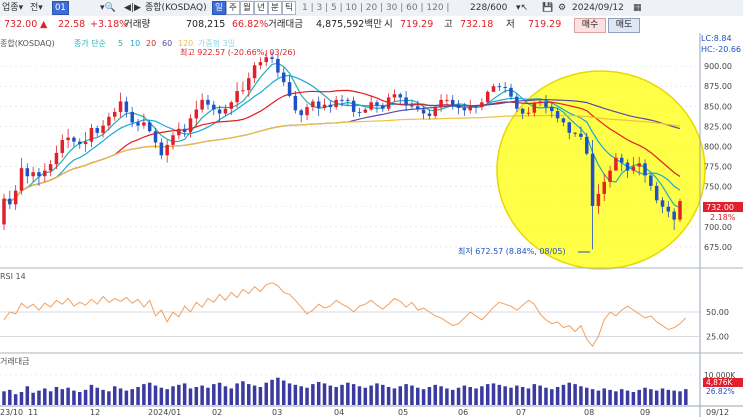 The width and height of the screenshot is (743, 417). Describe the element at coordinates (624, 25) in the screenshot. I see `sell-button: 매도` at that location.